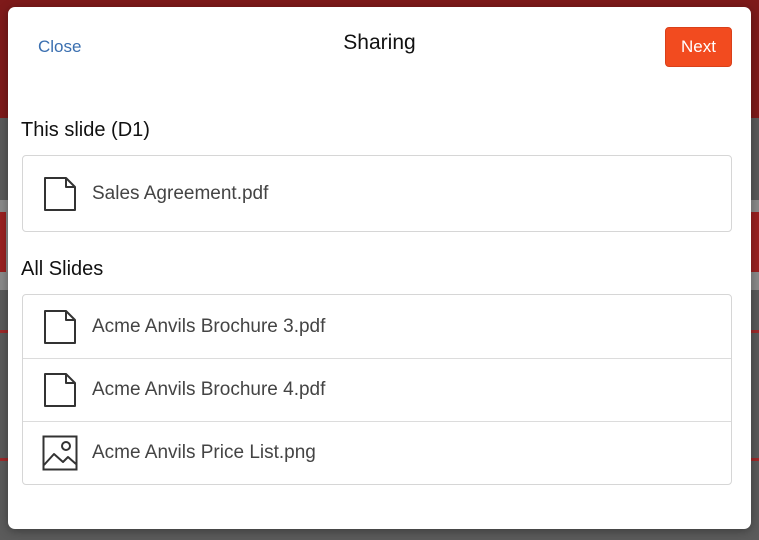 This screenshot has height=540, width=759. I want to click on file-item-price-list: Acme Anvils Price List.png, so click(377, 452).